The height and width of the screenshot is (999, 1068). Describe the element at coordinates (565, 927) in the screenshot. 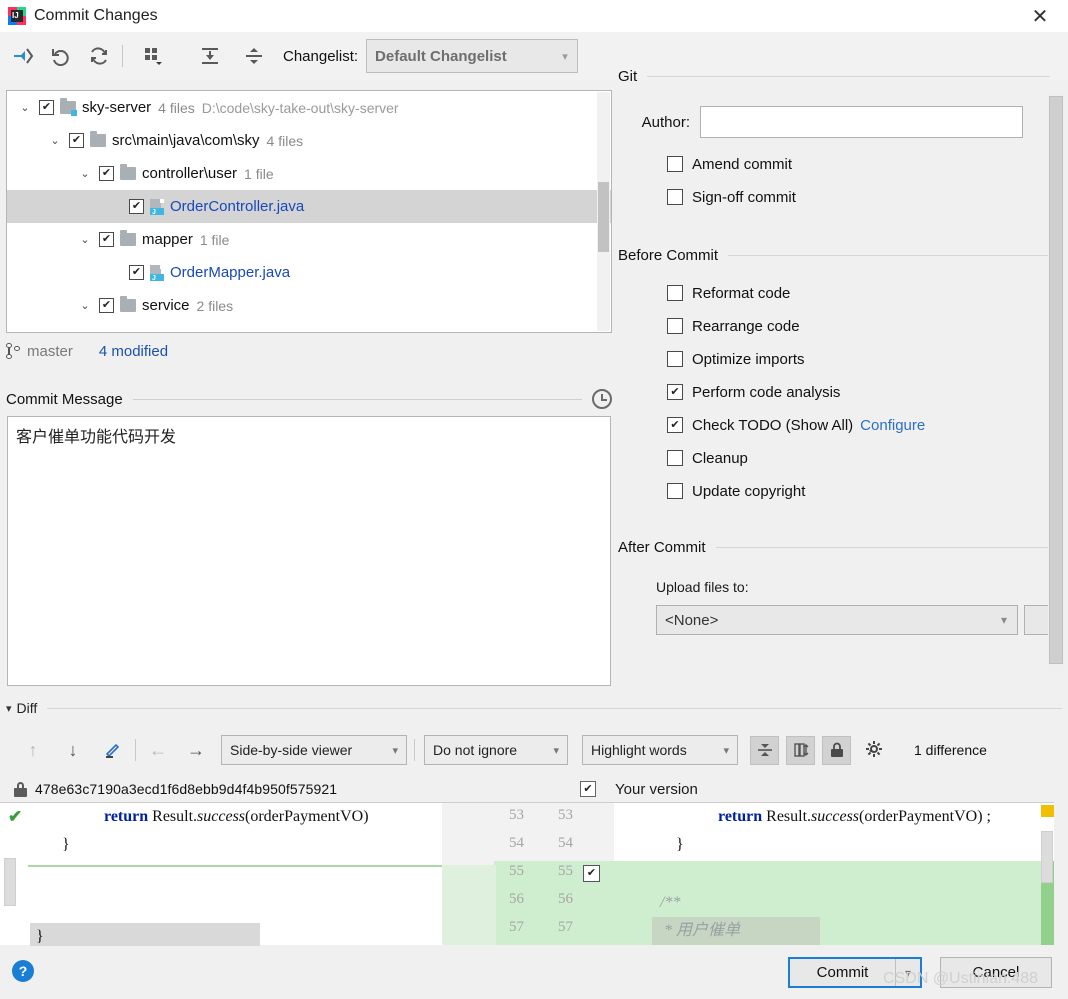

I see `right-line-number: 57` at that location.